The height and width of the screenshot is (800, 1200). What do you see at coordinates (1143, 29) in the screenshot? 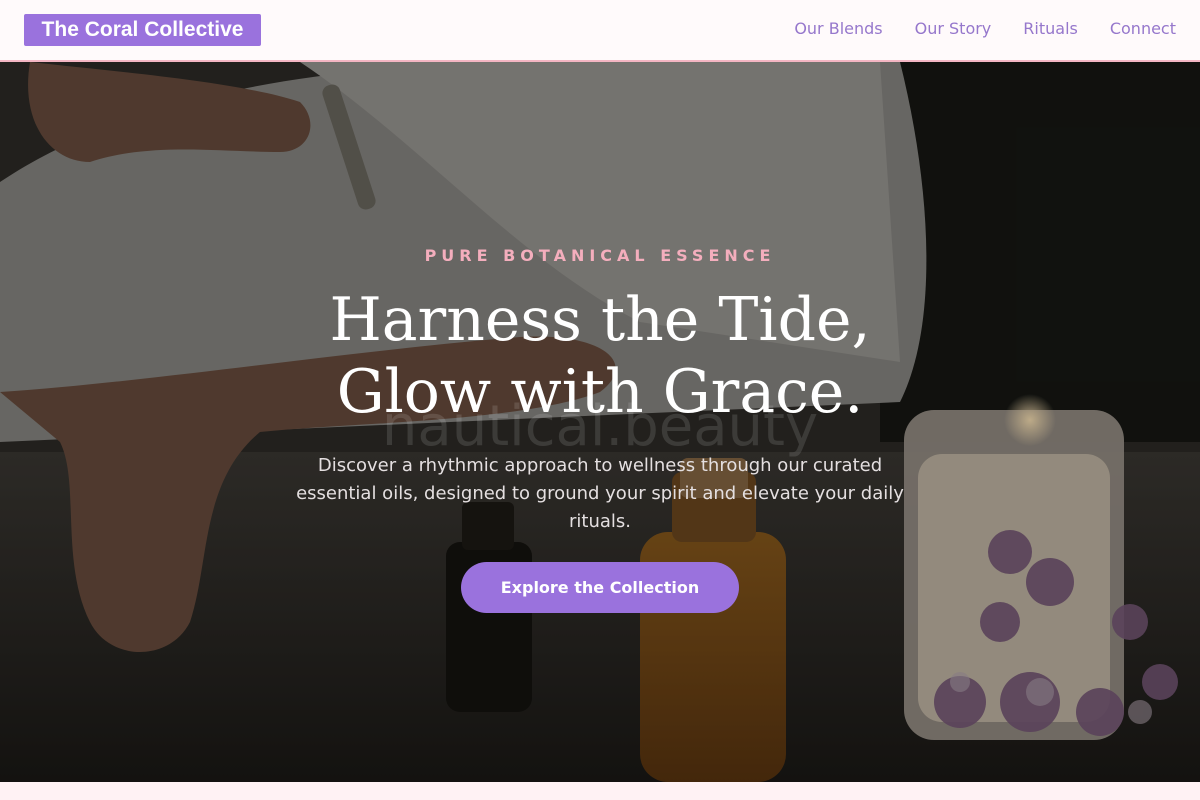
I see `nav-link-connect: Connect` at bounding box center [1143, 29].